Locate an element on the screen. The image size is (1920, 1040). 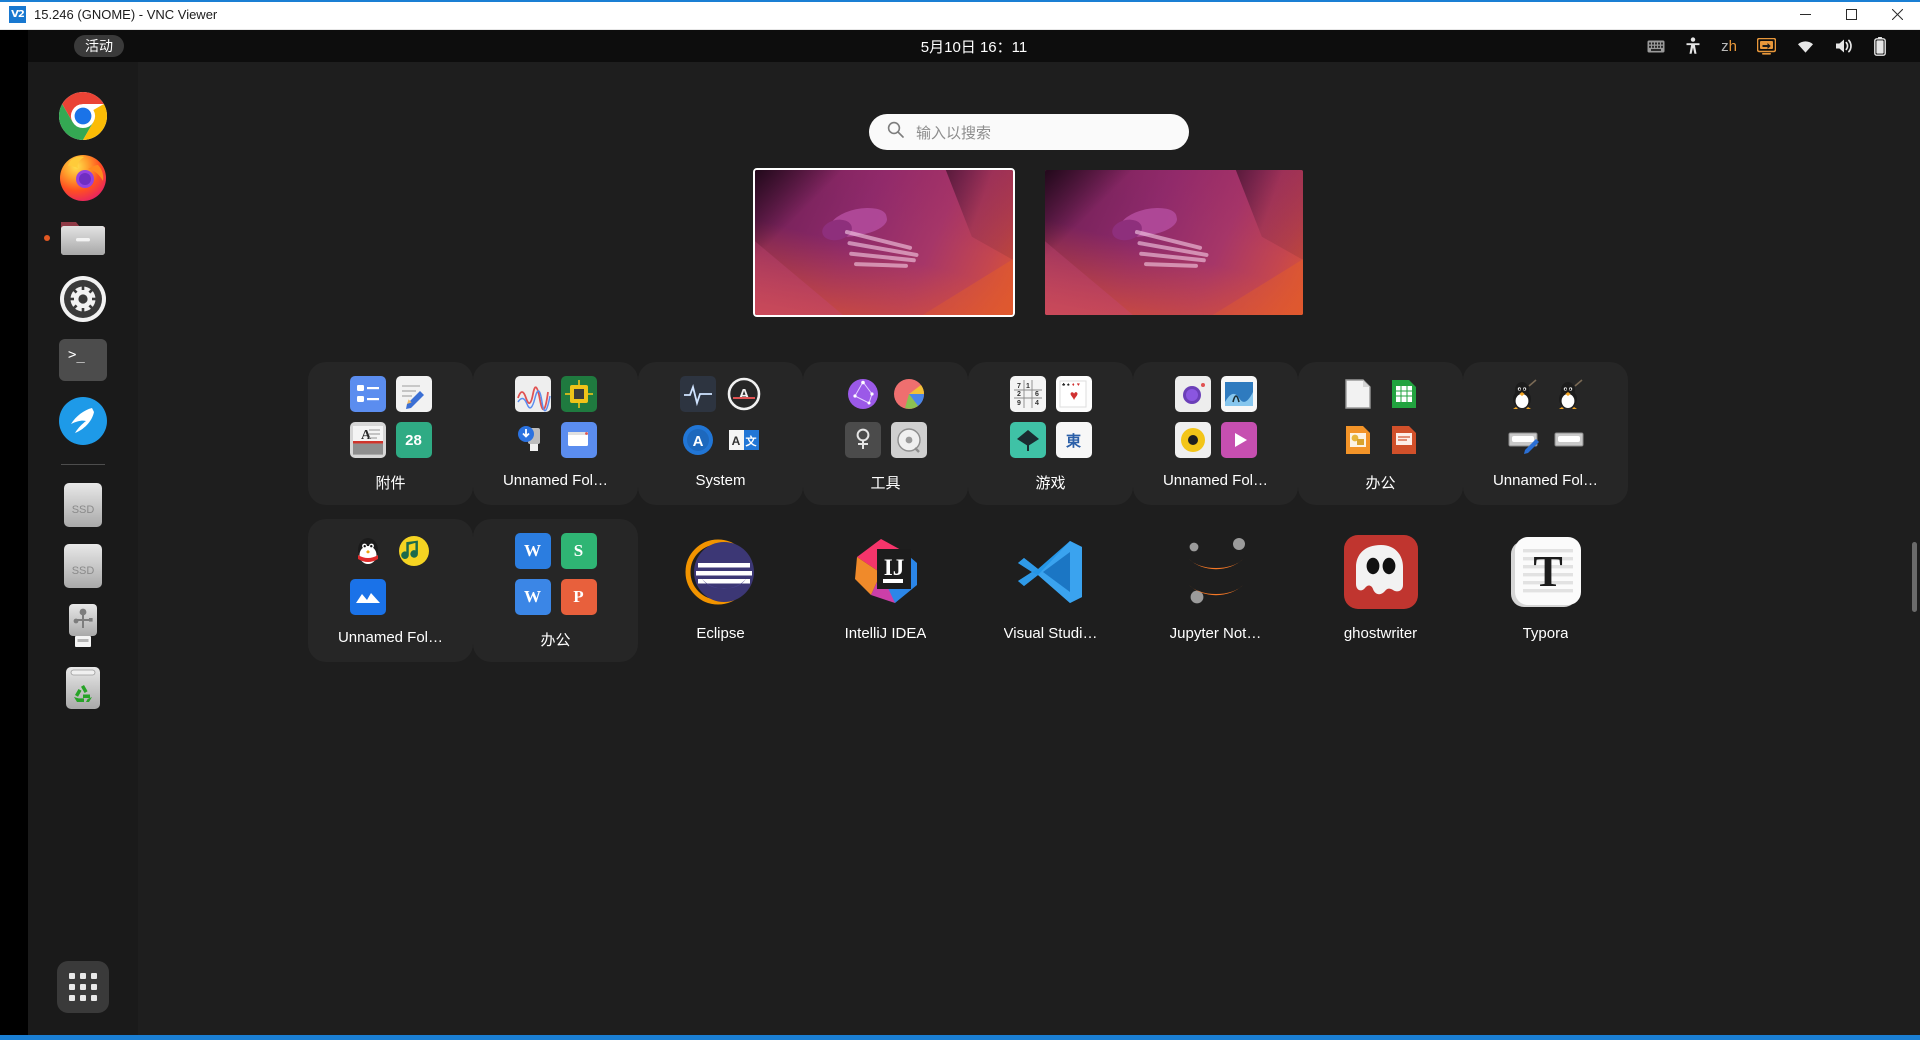
wps-presentation-icon: P is located at coordinates (578, 597).